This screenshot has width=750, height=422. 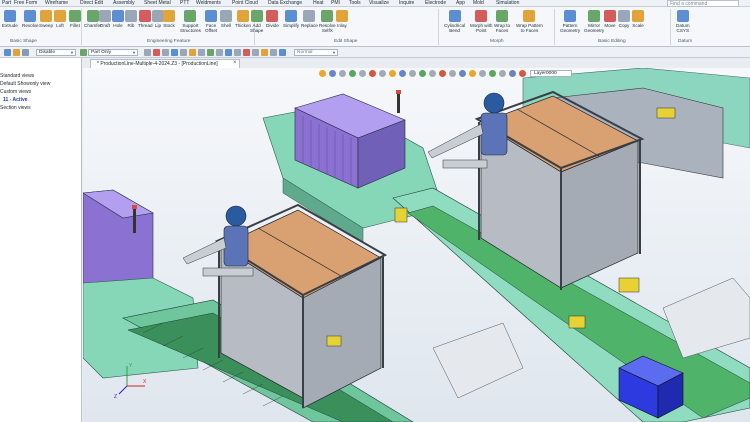 What do you see at coordinates (124, 3) in the screenshot?
I see `menu-tab-assembly: Assembly` at bounding box center [124, 3].